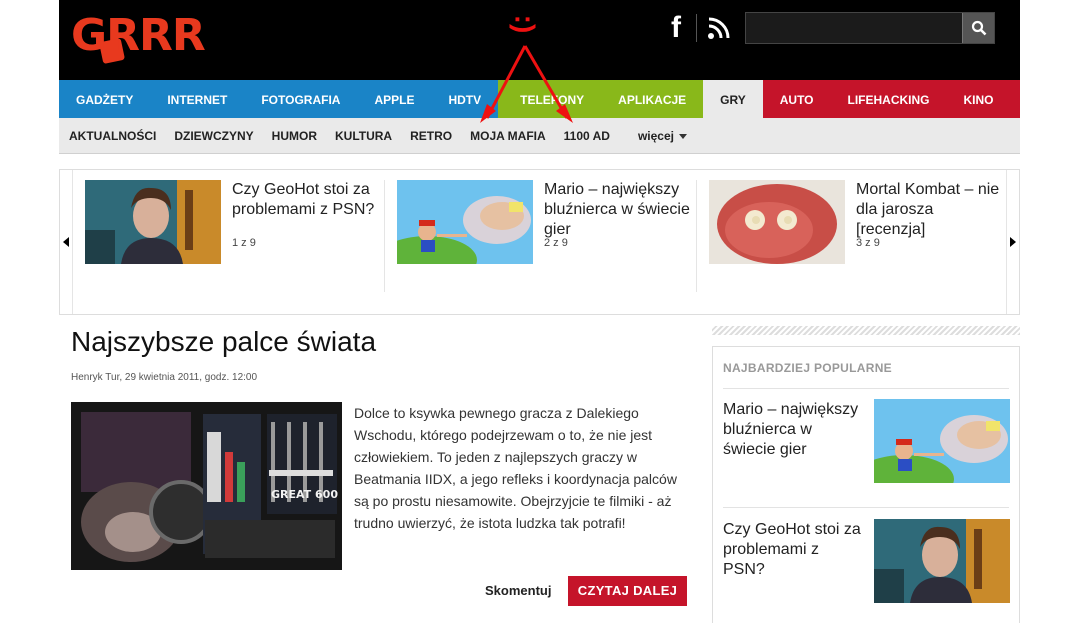 Image resolution: width=1067 pixels, height=623 pixels. I want to click on smiley-annotation: :), so click(525, 24).